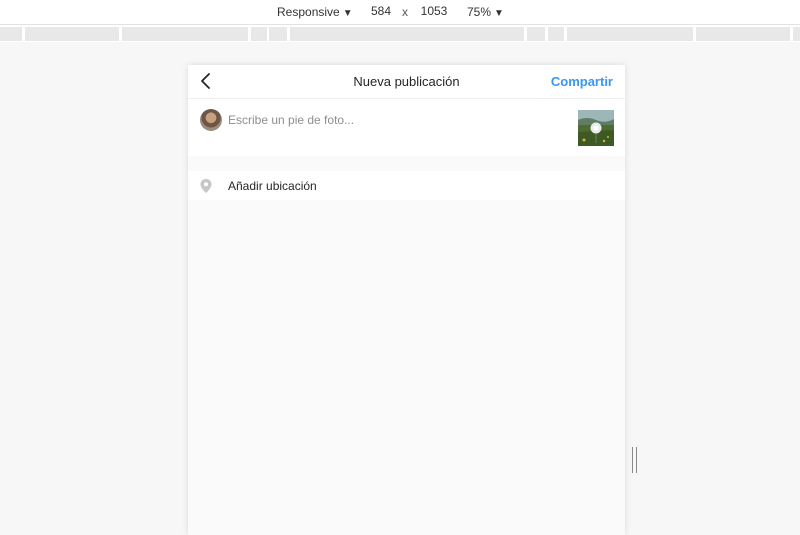 Image resolution: width=800 pixels, height=535 pixels. I want to click on dimension-separator: x, so click(405, 12).